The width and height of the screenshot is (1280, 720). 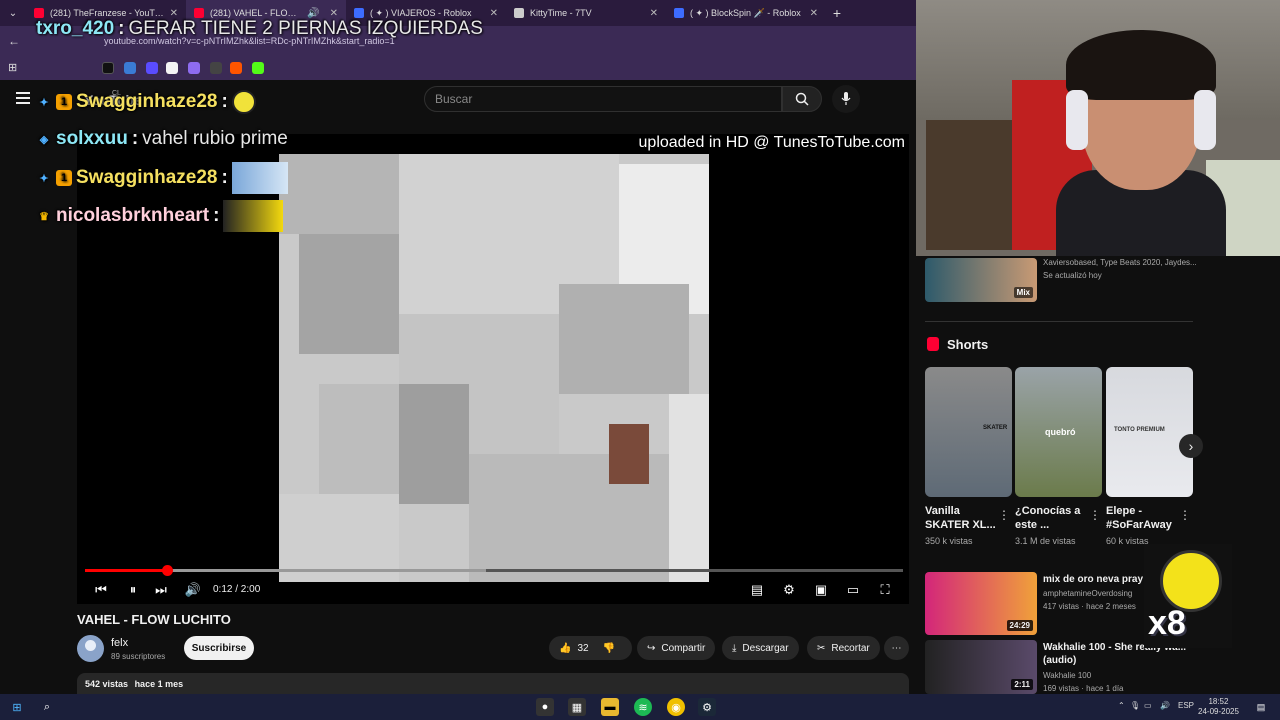 I want to click on video-duration: 2:11, so click(x=1022, y=684).